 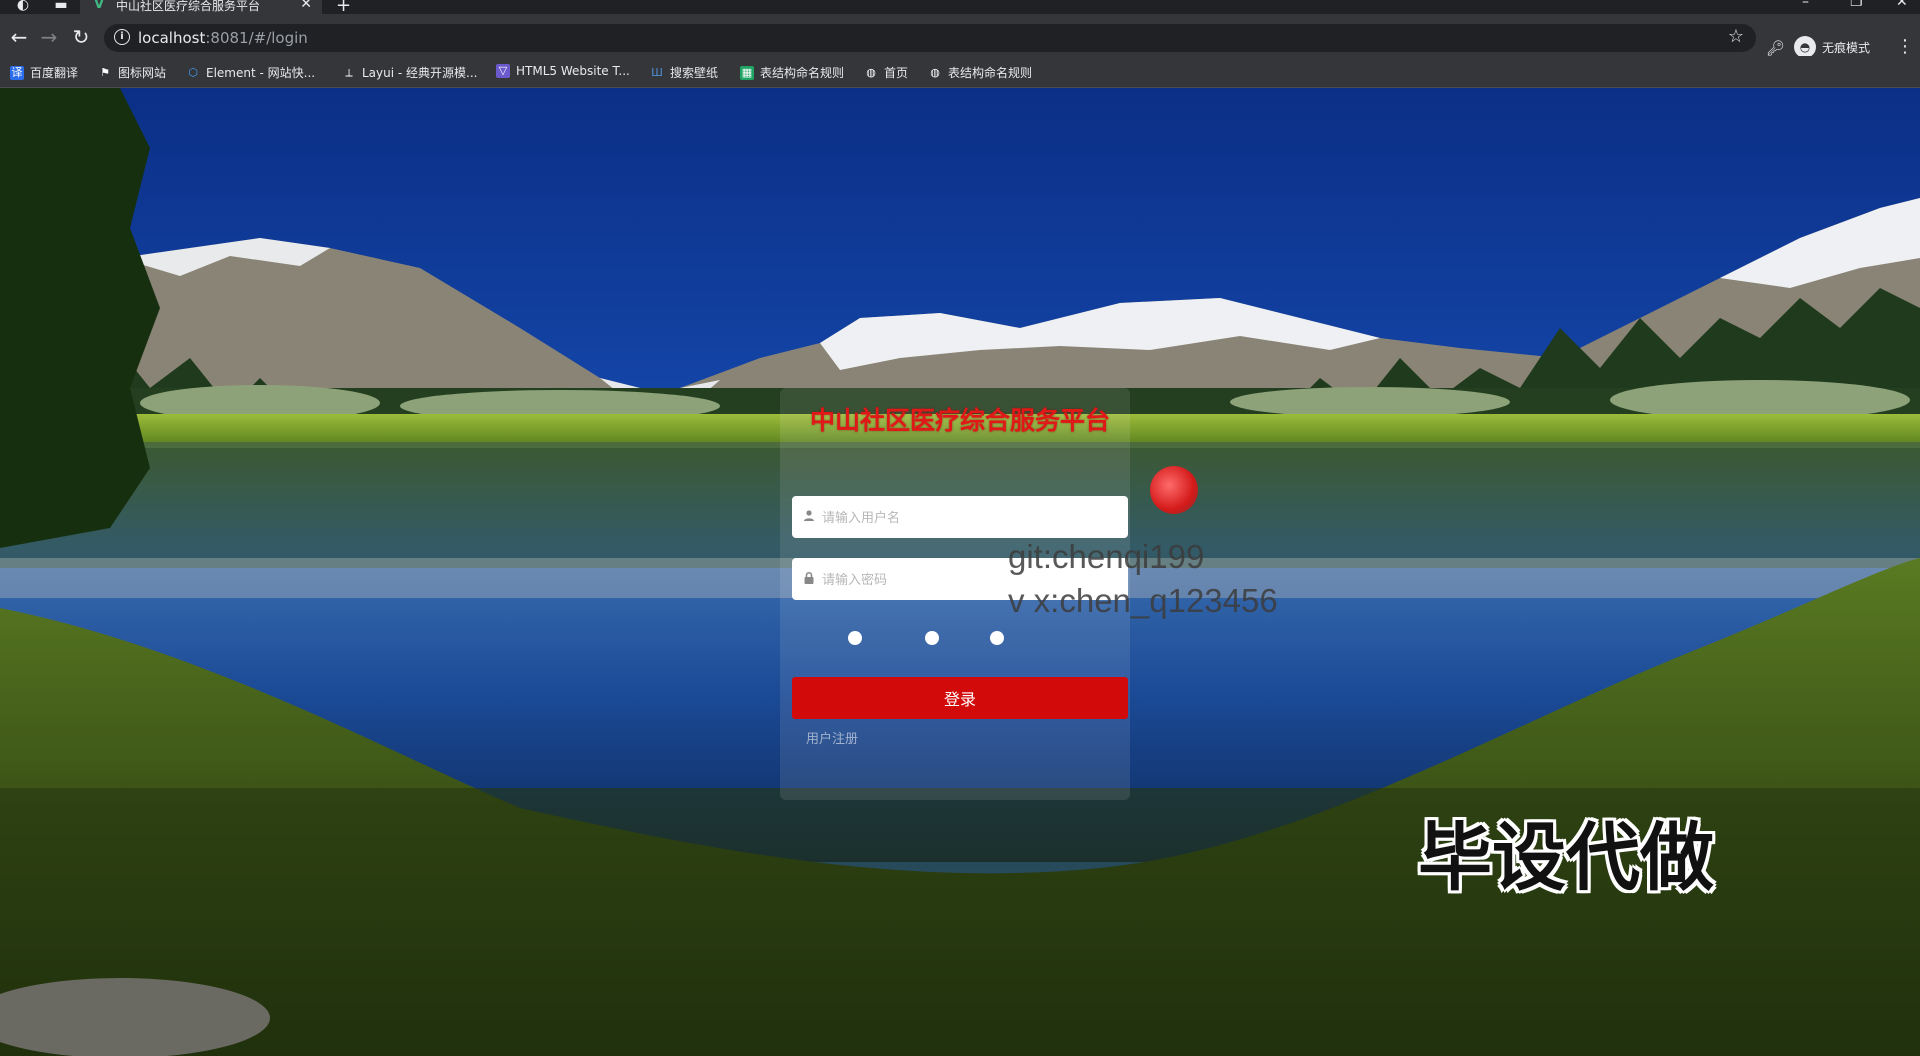 I want to click on bookmark-item: ▦ 表结构命名规则, so click(x=792, y=72).